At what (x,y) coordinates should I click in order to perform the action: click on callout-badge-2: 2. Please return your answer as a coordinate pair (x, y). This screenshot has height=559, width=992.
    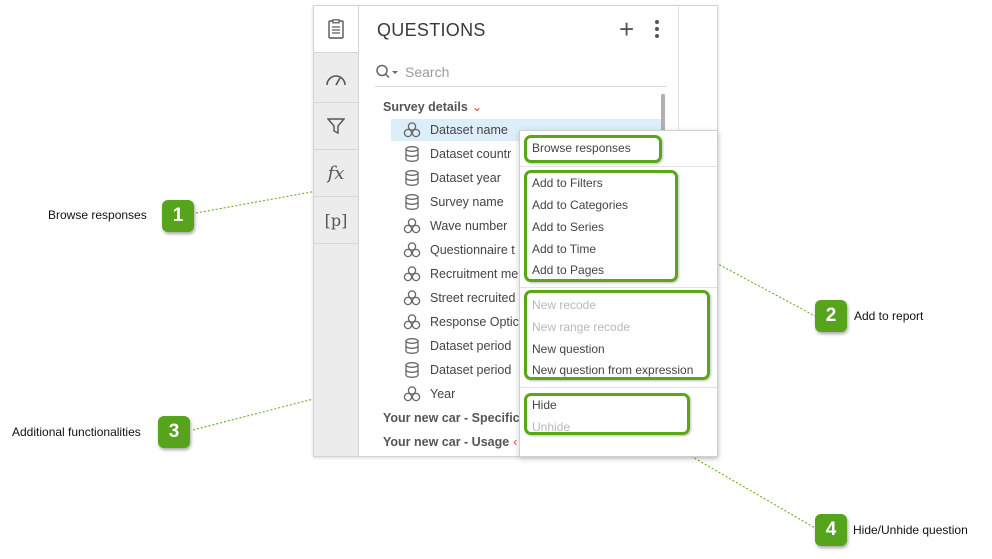
    Looking at the image, I should click on (831, 316).